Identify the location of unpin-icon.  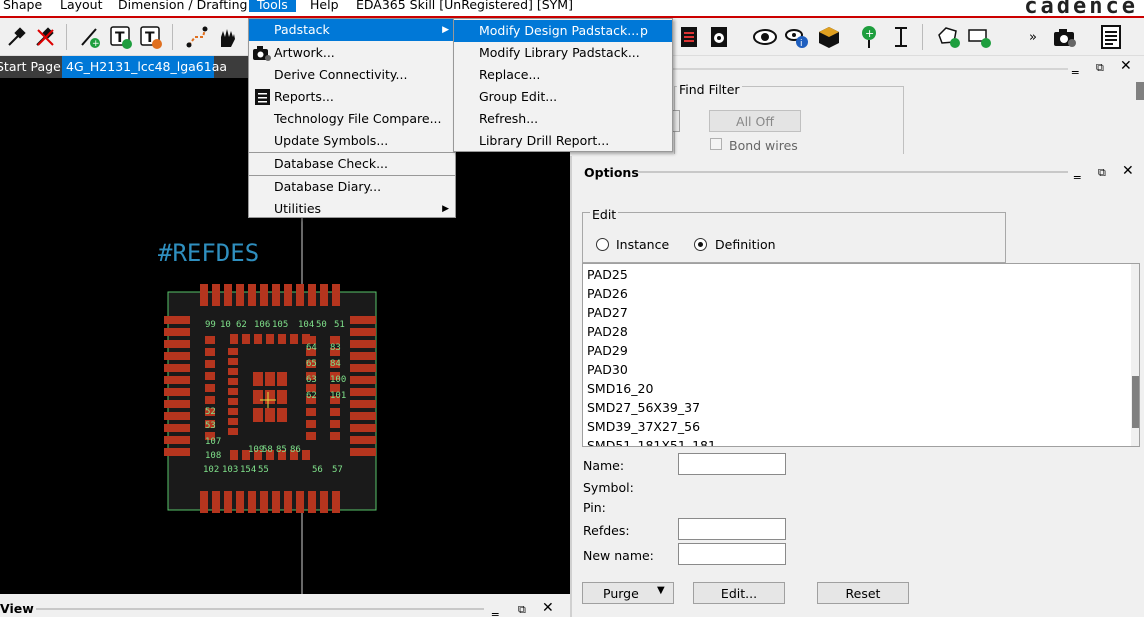
(45, 37).